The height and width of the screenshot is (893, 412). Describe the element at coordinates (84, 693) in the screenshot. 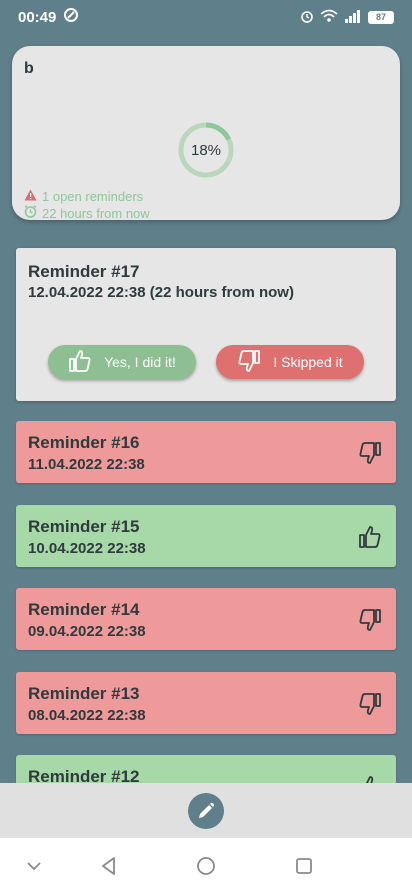

I see `reminder-title: Reminder #13` at that location.